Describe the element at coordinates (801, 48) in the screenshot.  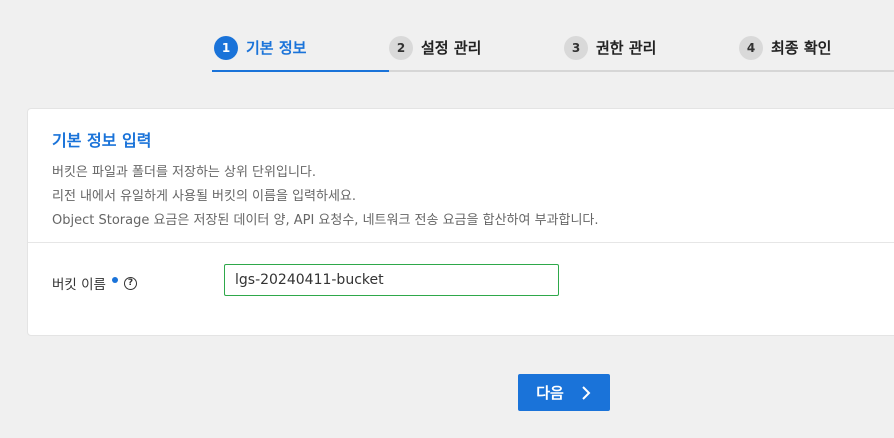
I see `step-label: 최종 확인` at that location.